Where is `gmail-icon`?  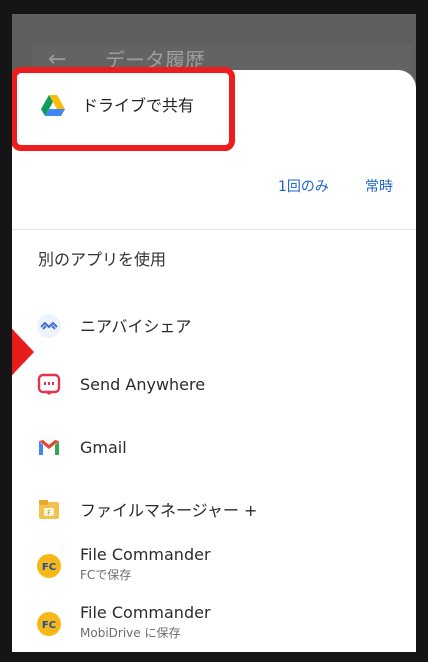 gmail-icon is located at coordinates (49, 447).